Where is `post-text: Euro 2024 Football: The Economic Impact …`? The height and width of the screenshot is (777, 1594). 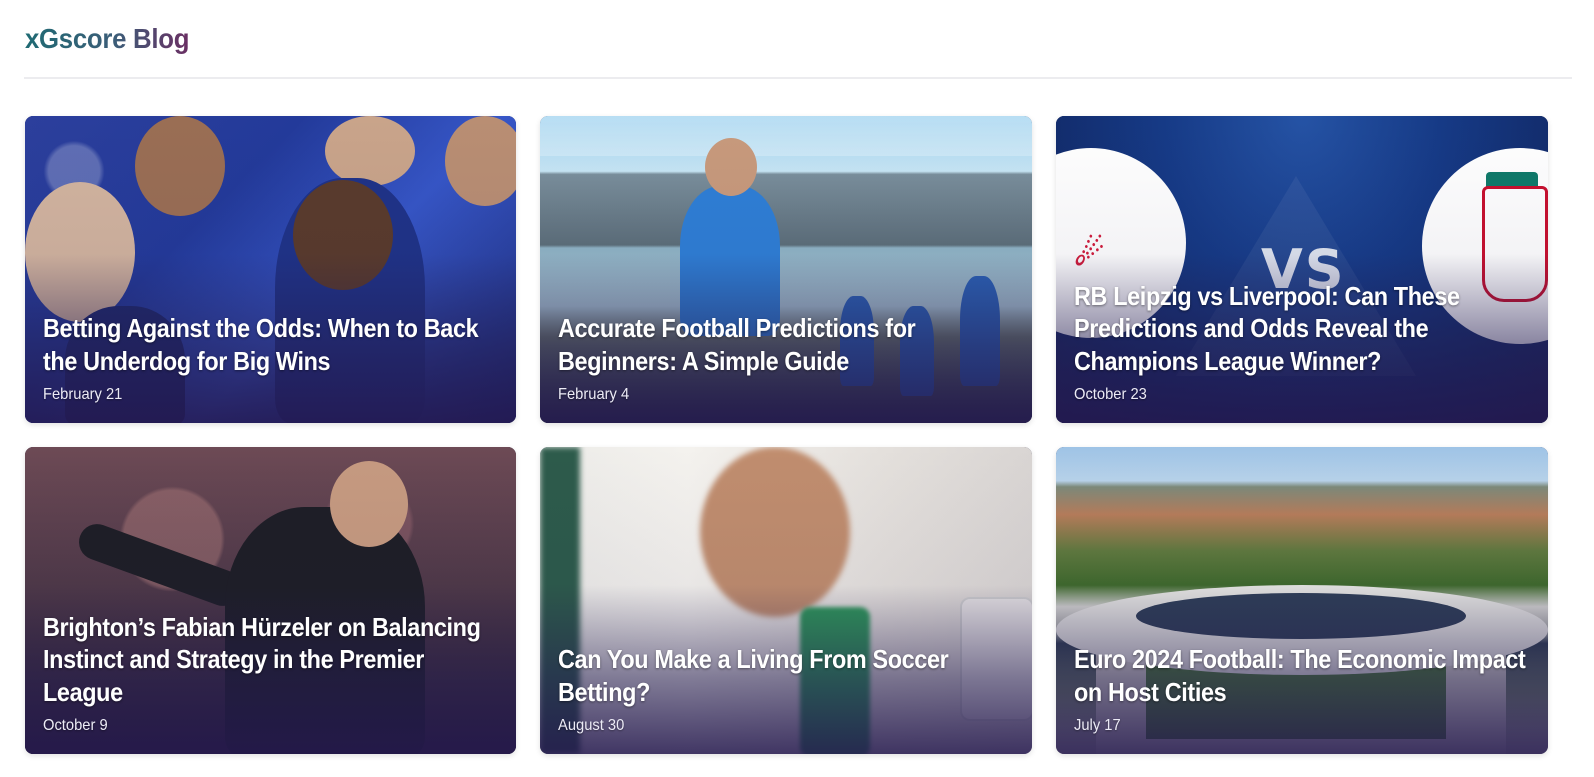 post-text: Euro 2024 Football: The Economic Impact … is located at coordinates (1302, 689).